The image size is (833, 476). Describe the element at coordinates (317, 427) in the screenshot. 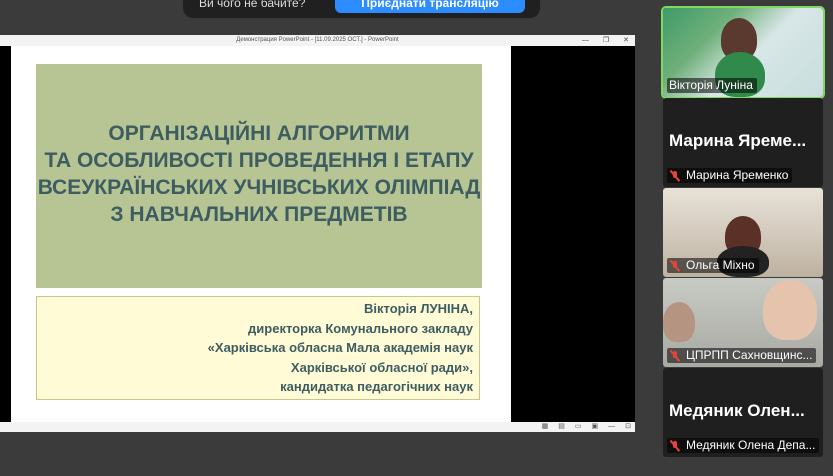

I see `ppt-statusbar: ▦ ▤ ▭ ▣ — ⊡` at that location.